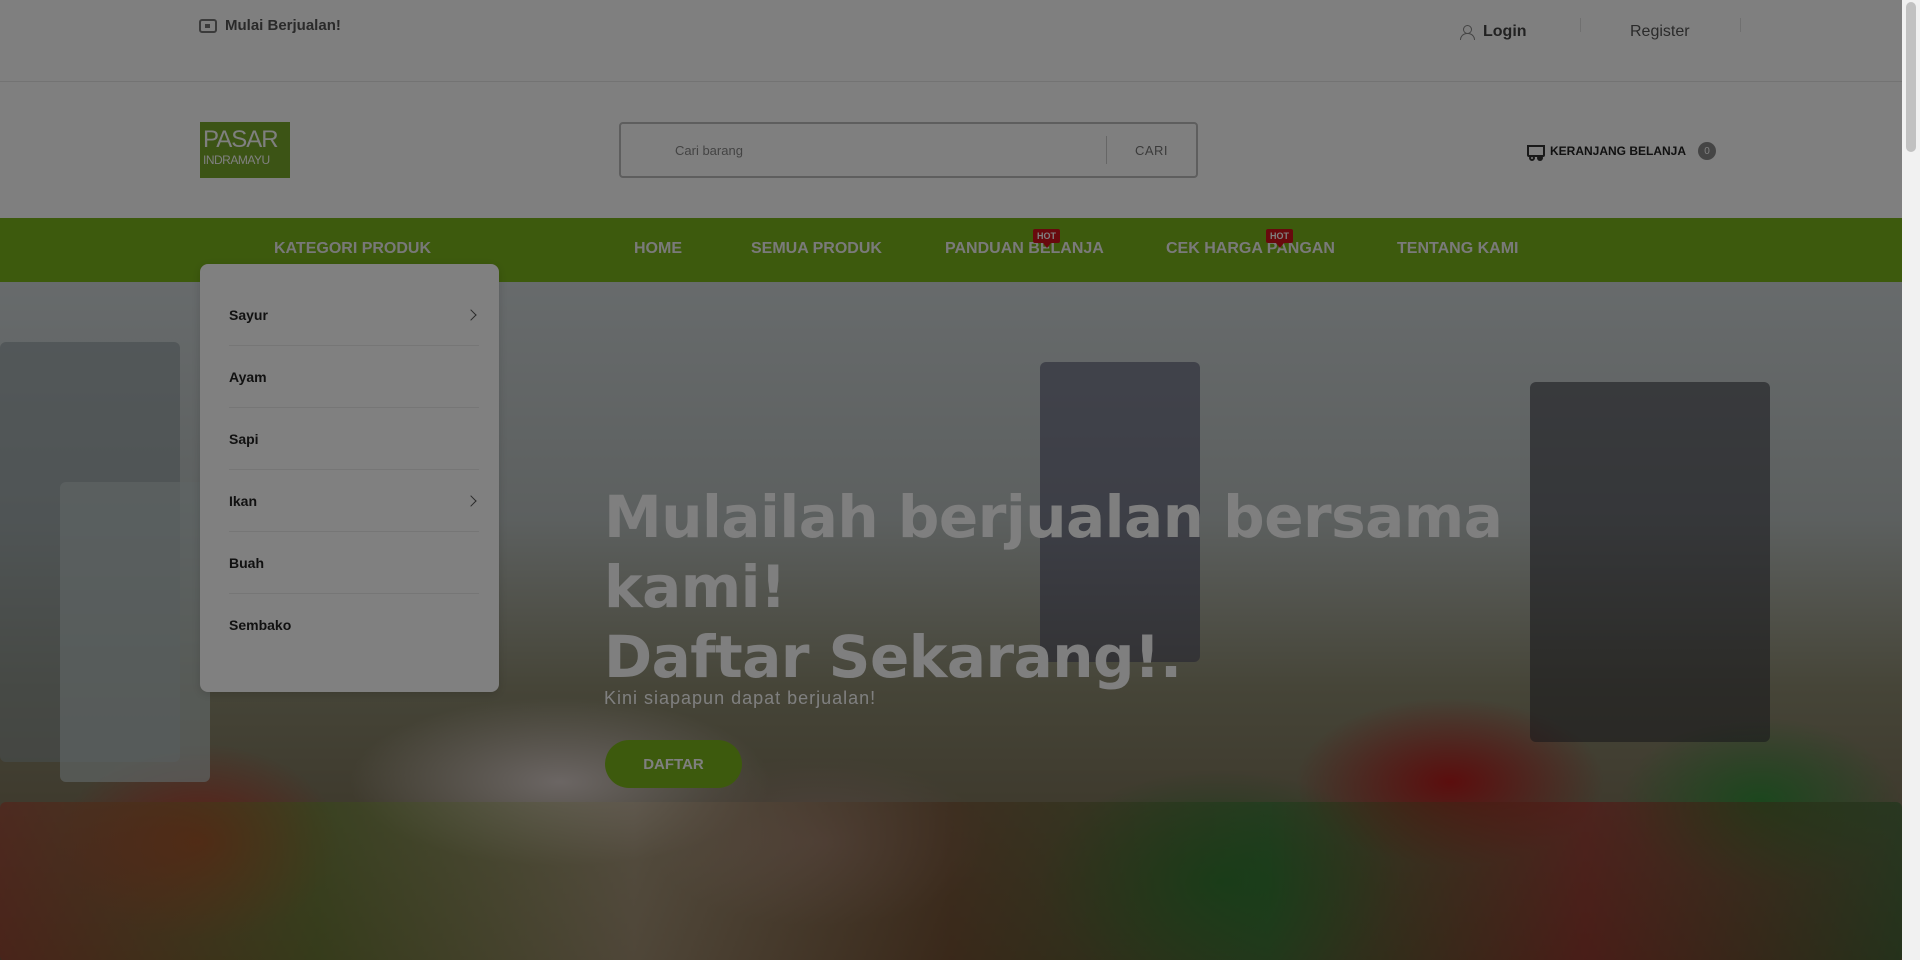  I want to click on category-menu-toggle: KATEGORI PRODUK, so click(352, 249).